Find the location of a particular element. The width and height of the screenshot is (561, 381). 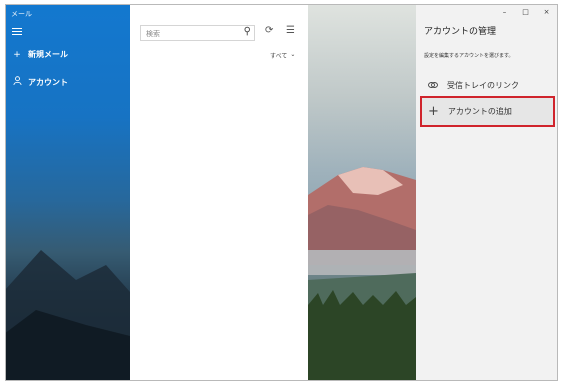

minimize-icon: – is located at coordinates (504, 12).